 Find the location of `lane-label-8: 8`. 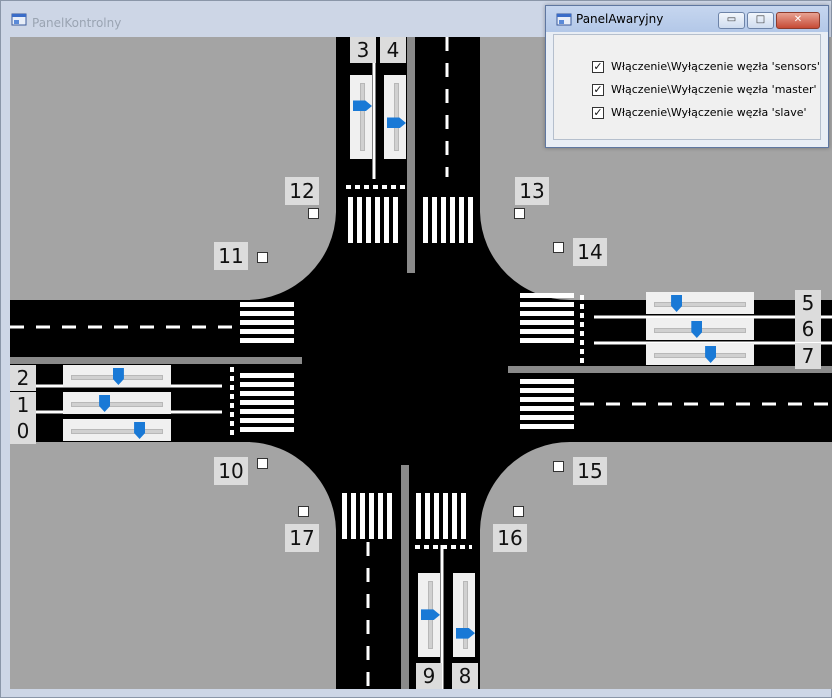

lane-label-8: 8 is located at coordinates (465, 676).